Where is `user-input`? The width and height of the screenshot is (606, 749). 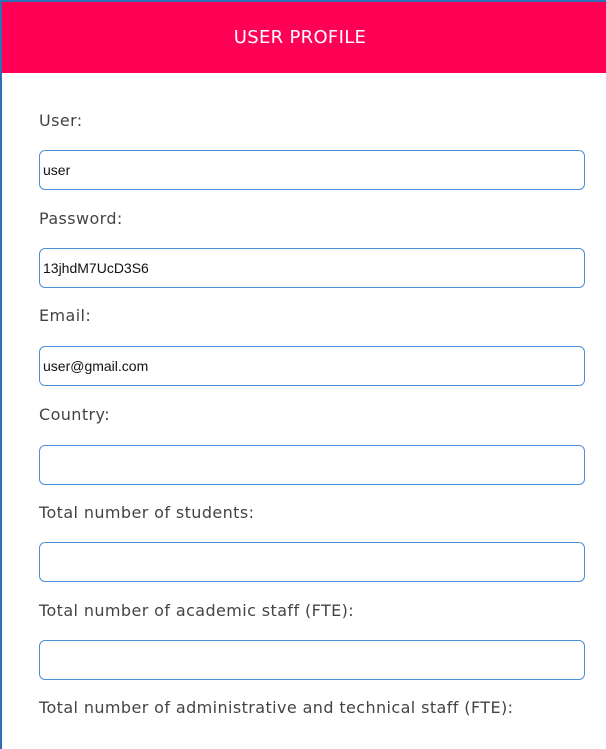 user-input is located at coordinates (312, 170).